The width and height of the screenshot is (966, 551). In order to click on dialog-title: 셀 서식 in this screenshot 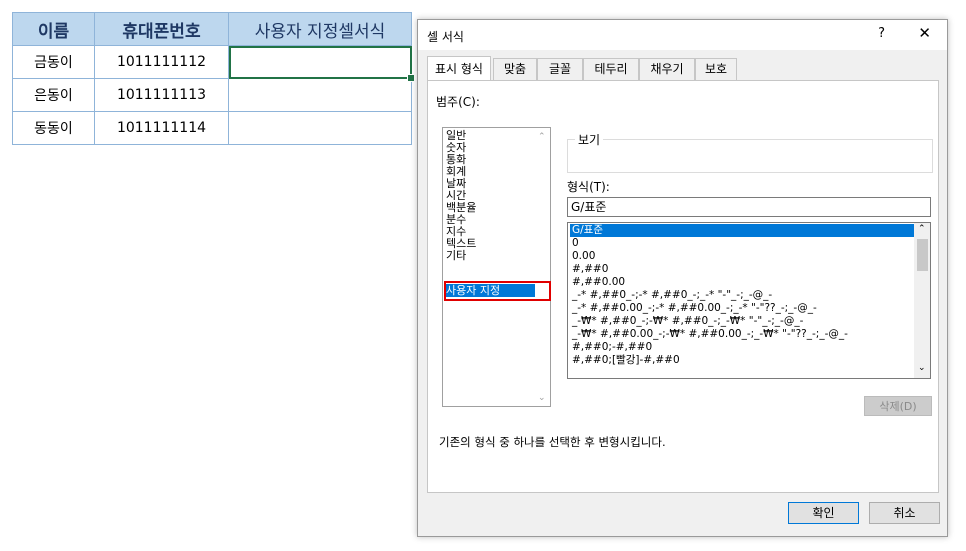, I will do `click(445, 37)`.